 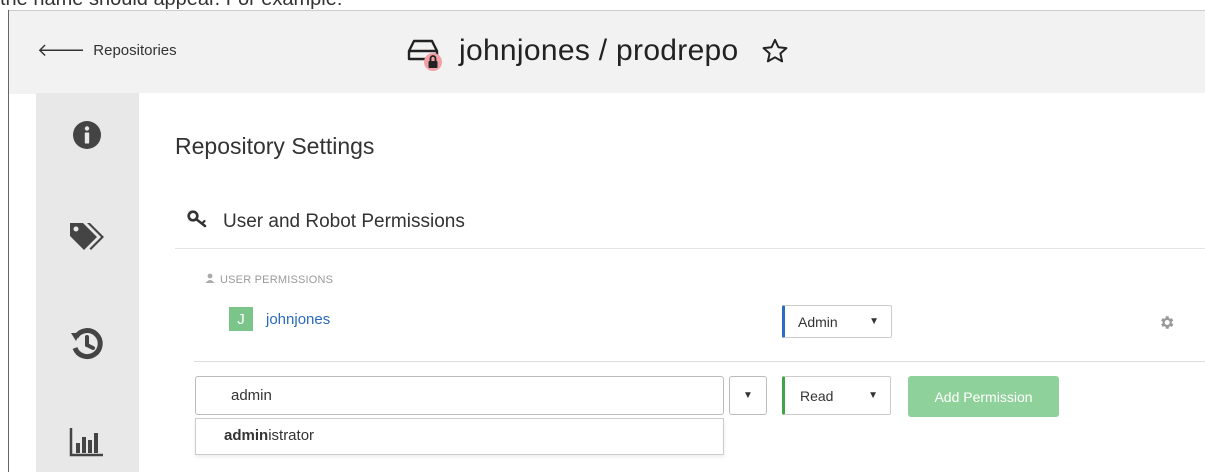 I want to click on repo-title-group: johnjones / prodrepo, so click(x=598, y=51).